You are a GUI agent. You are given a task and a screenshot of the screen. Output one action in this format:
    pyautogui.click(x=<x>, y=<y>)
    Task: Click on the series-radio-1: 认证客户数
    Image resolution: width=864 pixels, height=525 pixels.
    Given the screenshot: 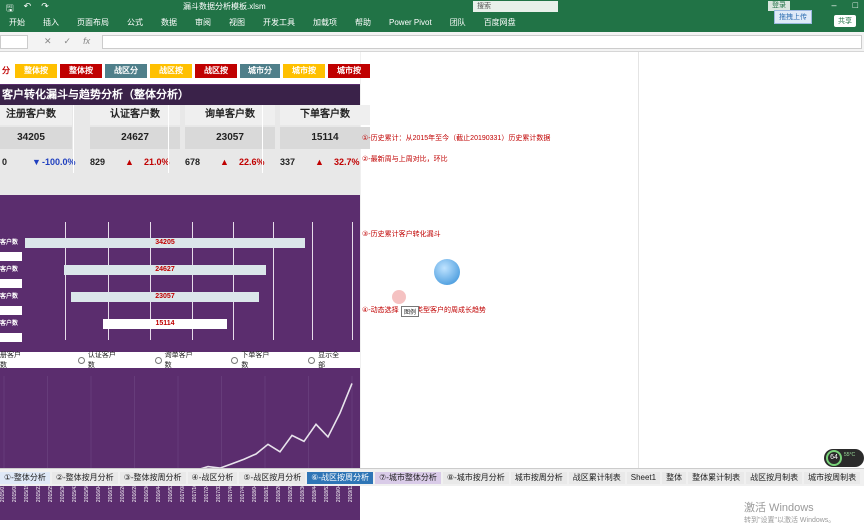 What is the action you would take?
    pyautogui.click(x=100, y=360)
    